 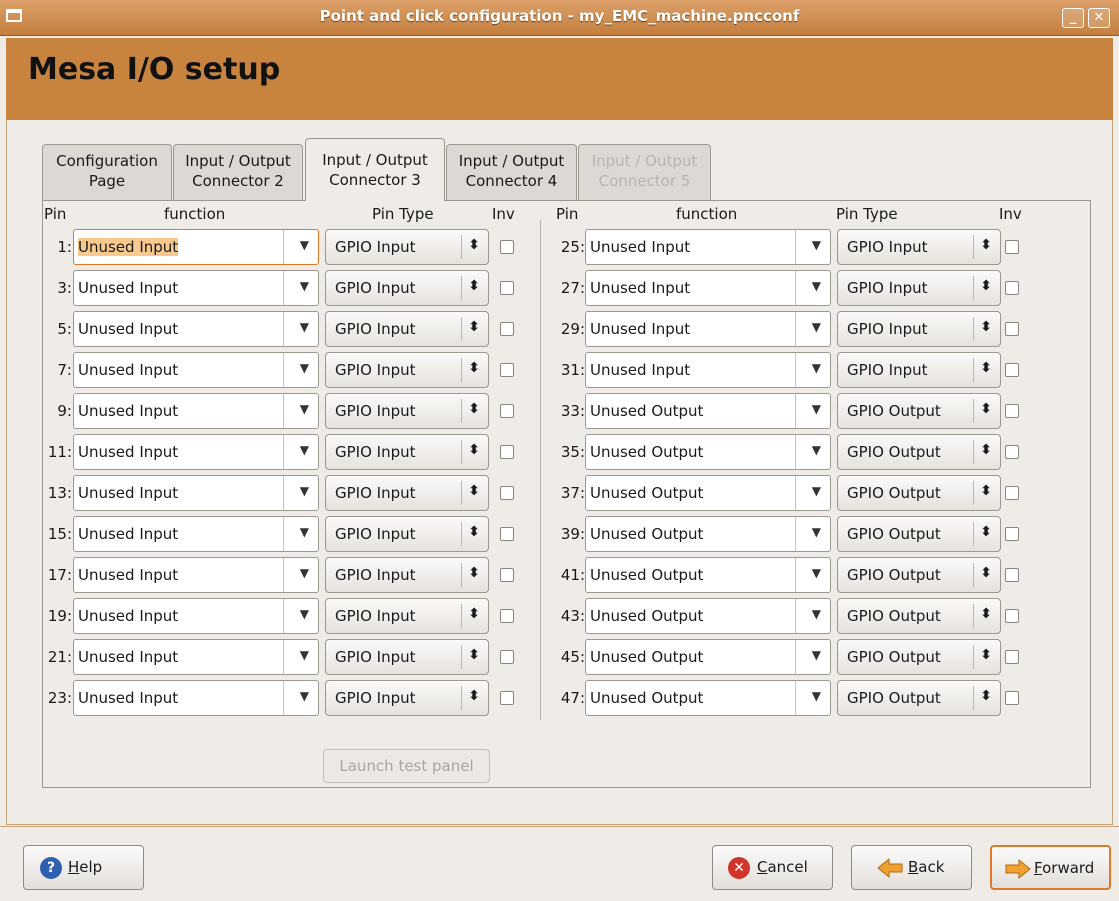 What do you see at coordinates (572, 698) in the screenshot?
I see `pin-number: 47:` at bounding box center [572, 698].